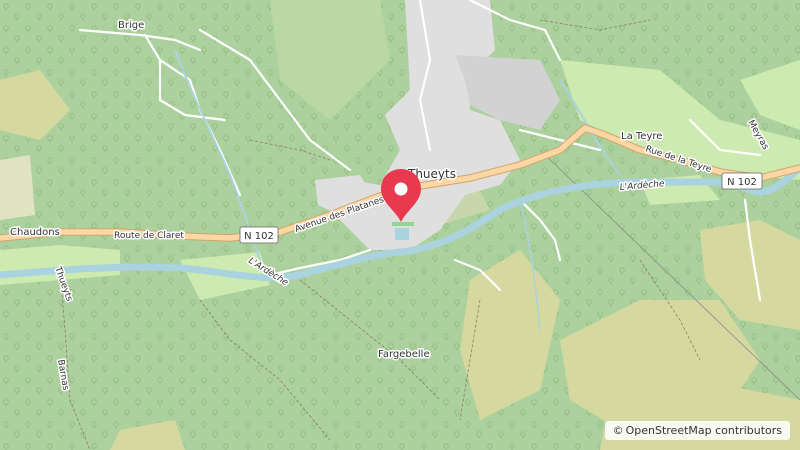 Image resolution: width=800 pixels, height=450 pixels. I want to click on copyright-symbol: ©, so click(618, 430).